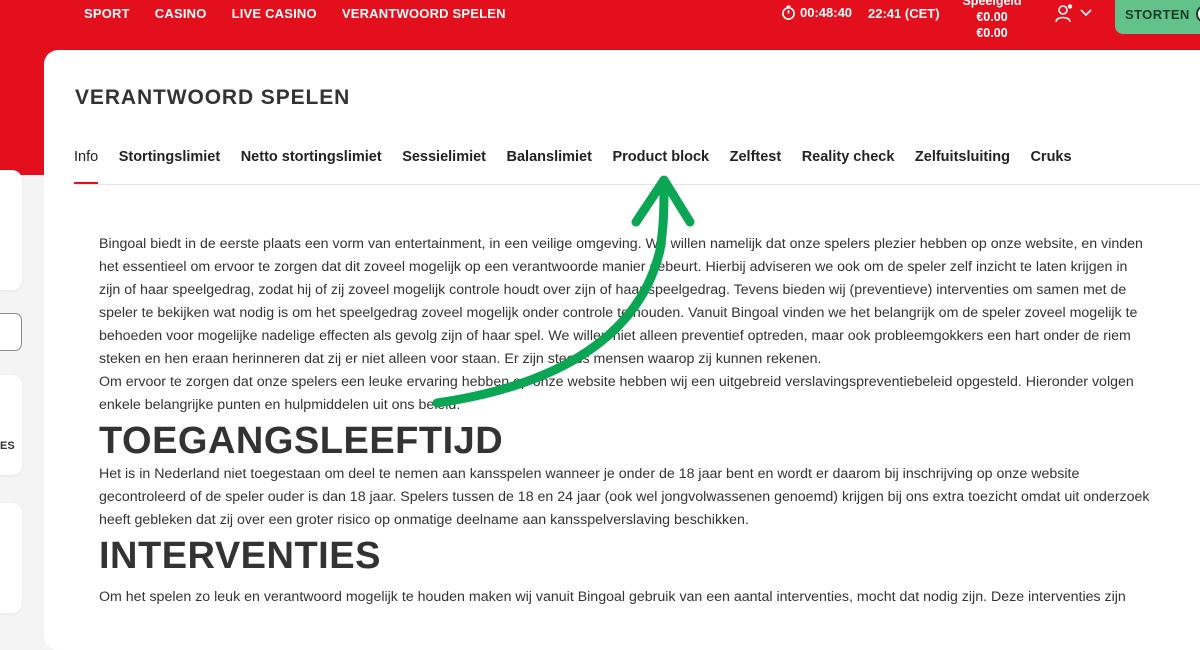  I want to click on deposit-button: STORTEN, so click(1157, 17).